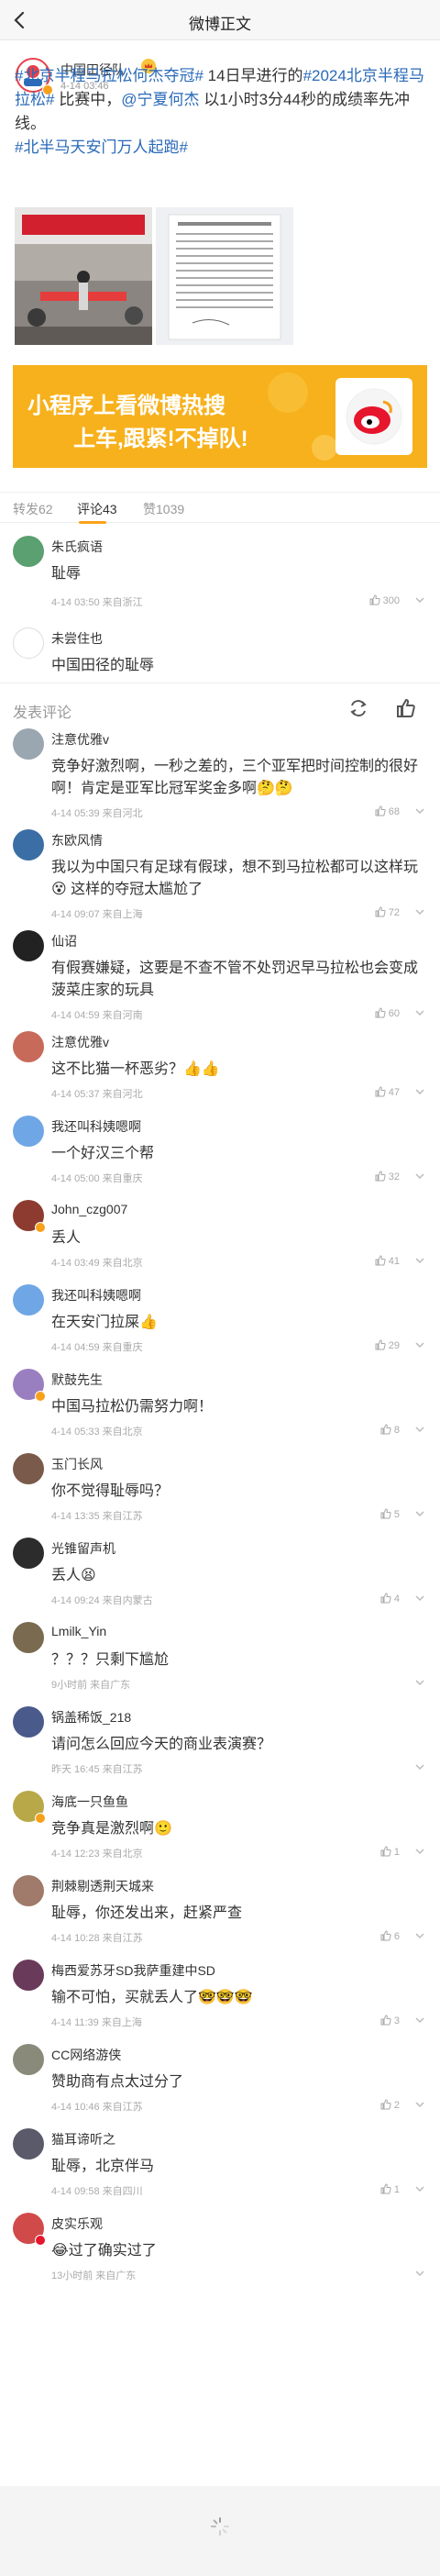 The width and height of the screenshot is (440, 2576). Describe the element at coordinates (77, 547) in the screenshot. I see `commenter-name: 朱氏疯语` at that location.